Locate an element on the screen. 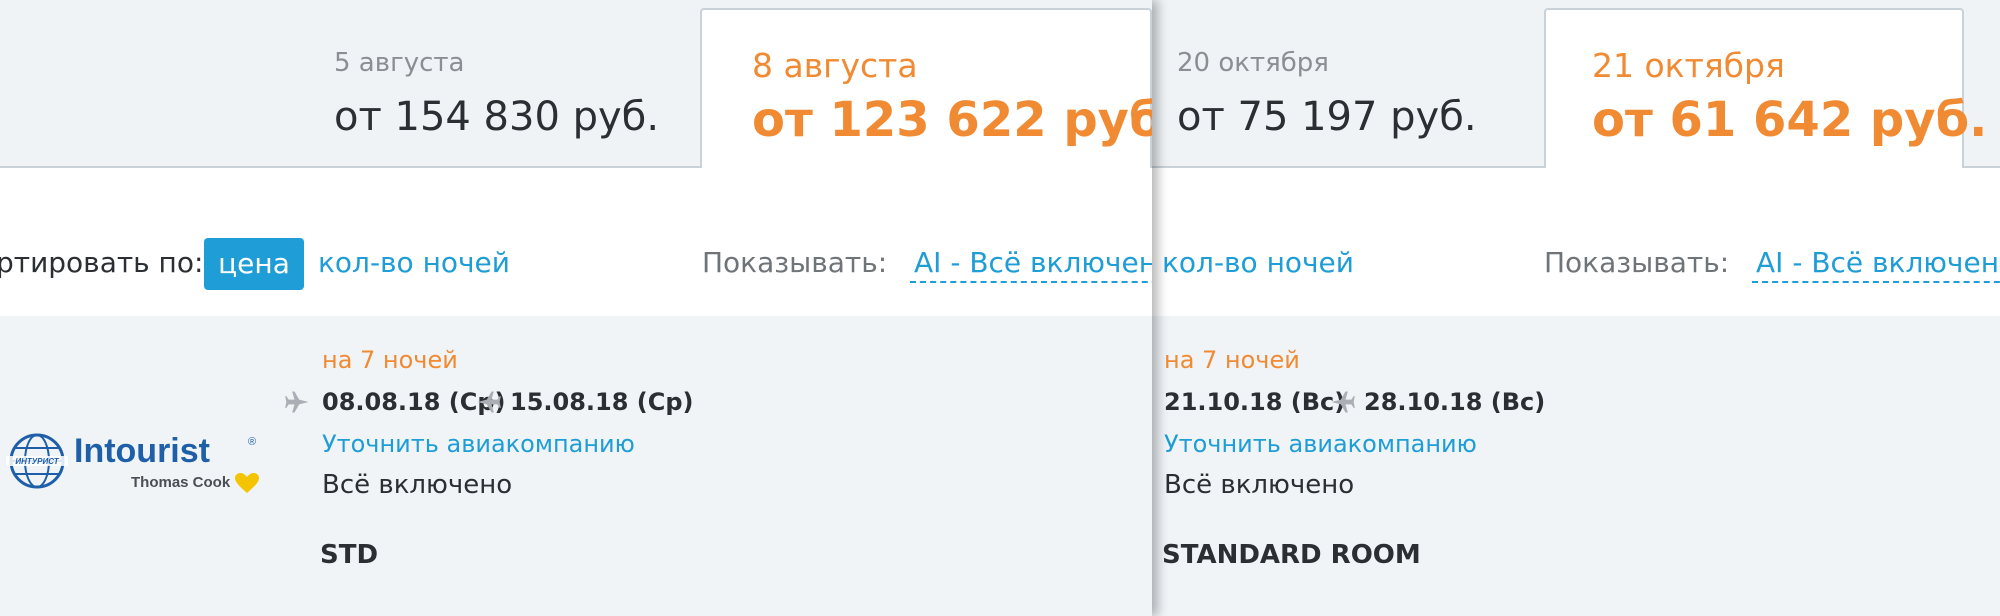 The image size is (2000, 616). tab-august-8: 8 августа от 123 622 руб. is located at coordinates (926, 89).